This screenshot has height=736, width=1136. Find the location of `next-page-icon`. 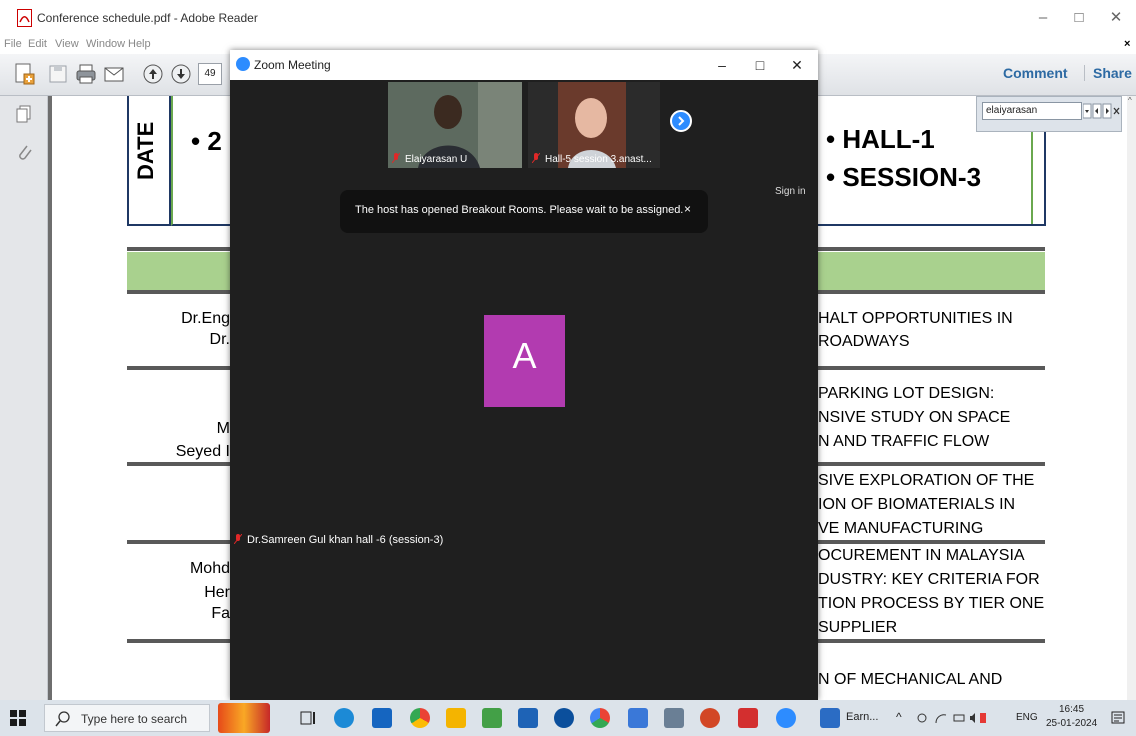

next-page-icon is located at coordinates (181, 74).